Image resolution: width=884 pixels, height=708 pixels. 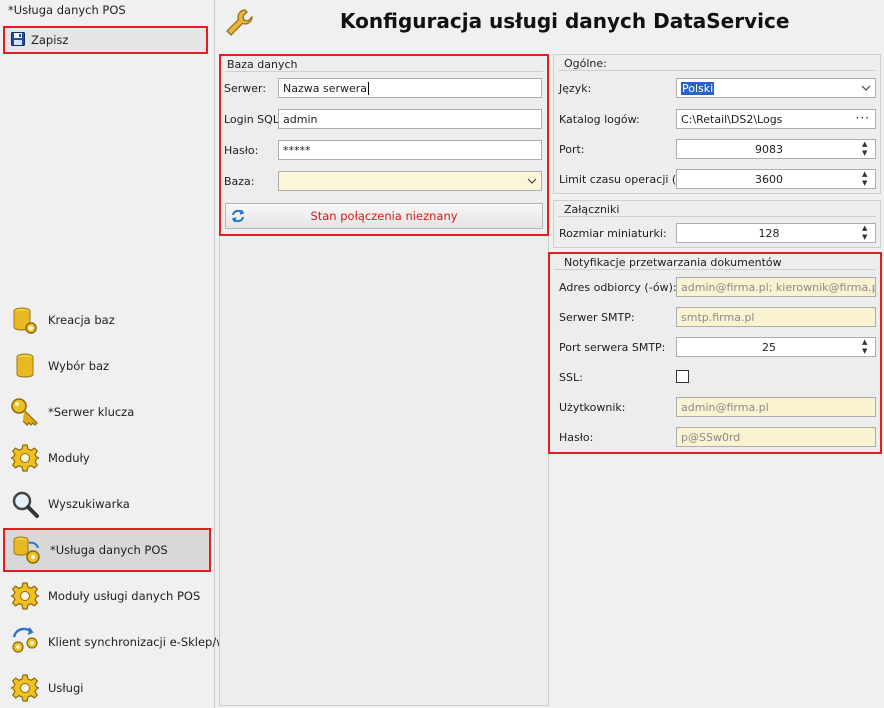 I want to click on sidebar-item-usluga-danych-pos: *Usługa danych POS, so click(x=107, y=550).